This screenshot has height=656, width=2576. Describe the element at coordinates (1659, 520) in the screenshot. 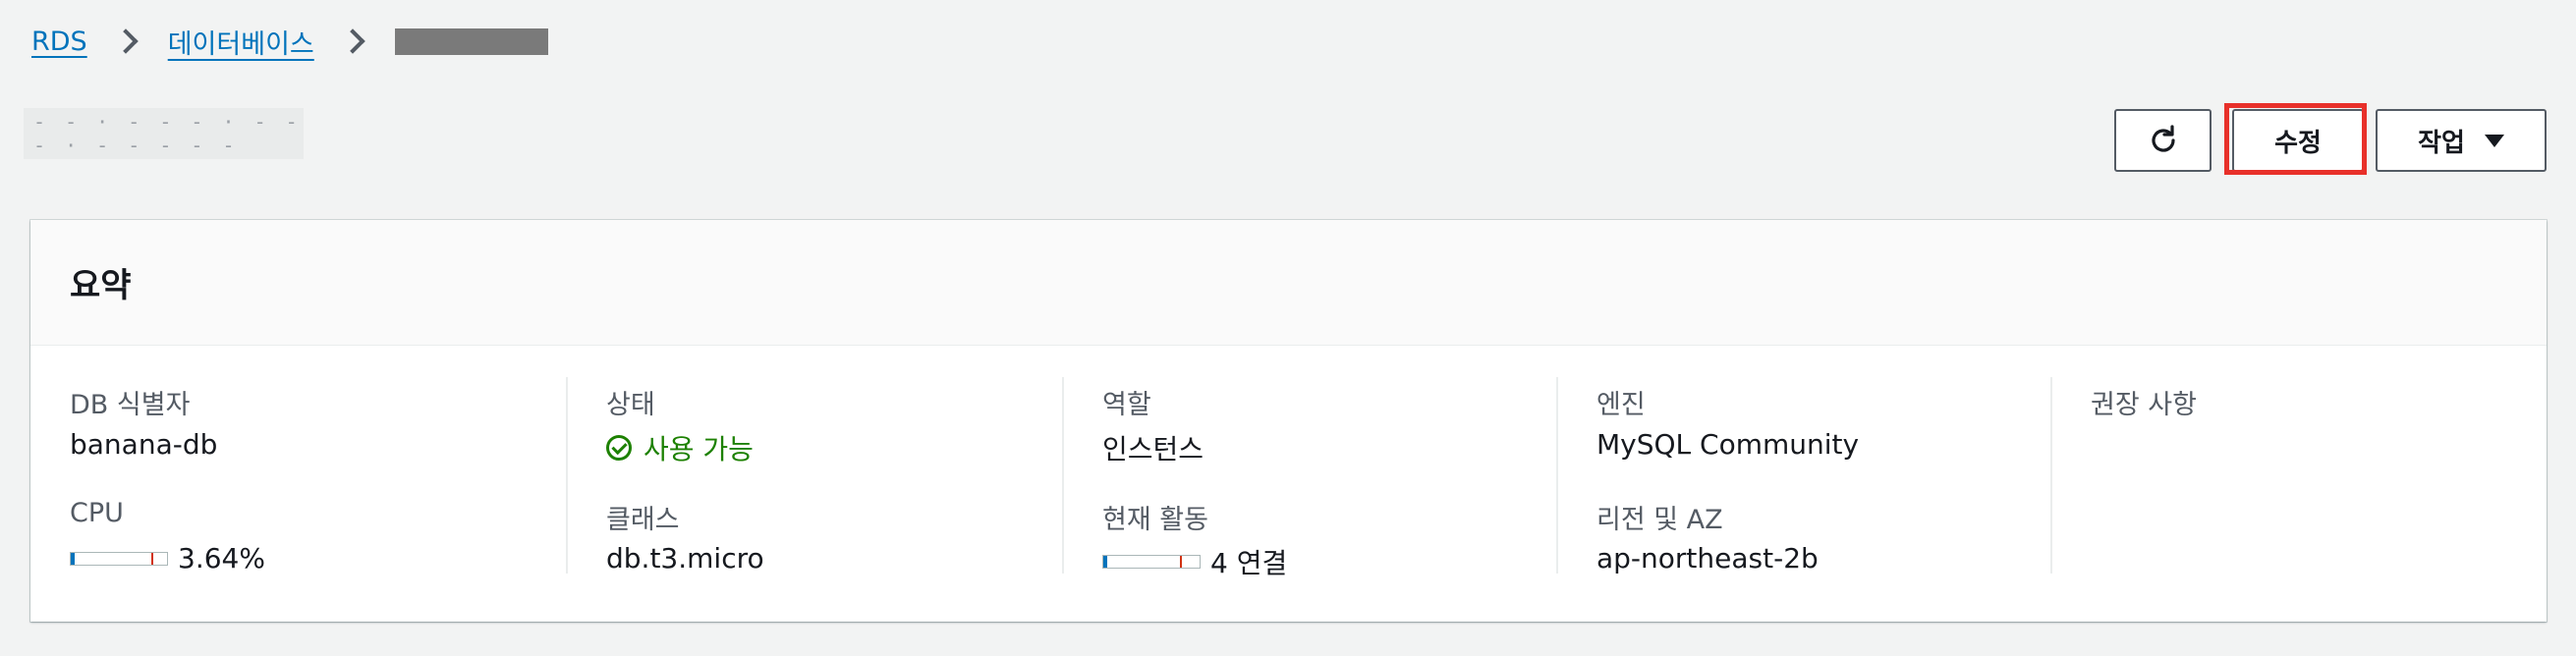

I see `region-label: 리전 및 AZ` at that location.